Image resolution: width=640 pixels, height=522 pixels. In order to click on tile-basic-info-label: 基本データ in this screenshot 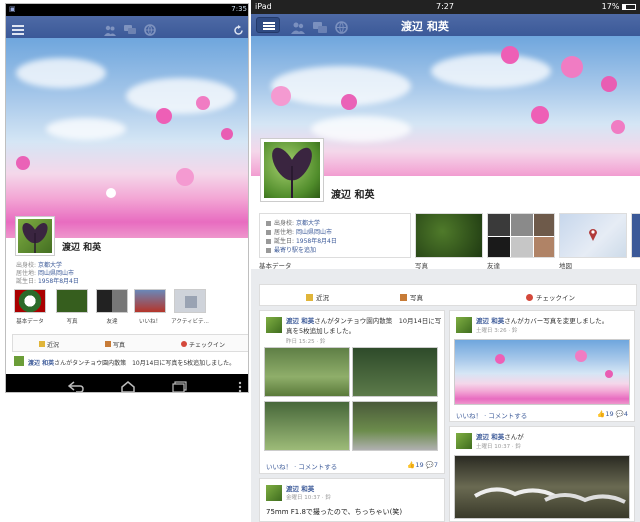, I will do `click(30, 322)`.